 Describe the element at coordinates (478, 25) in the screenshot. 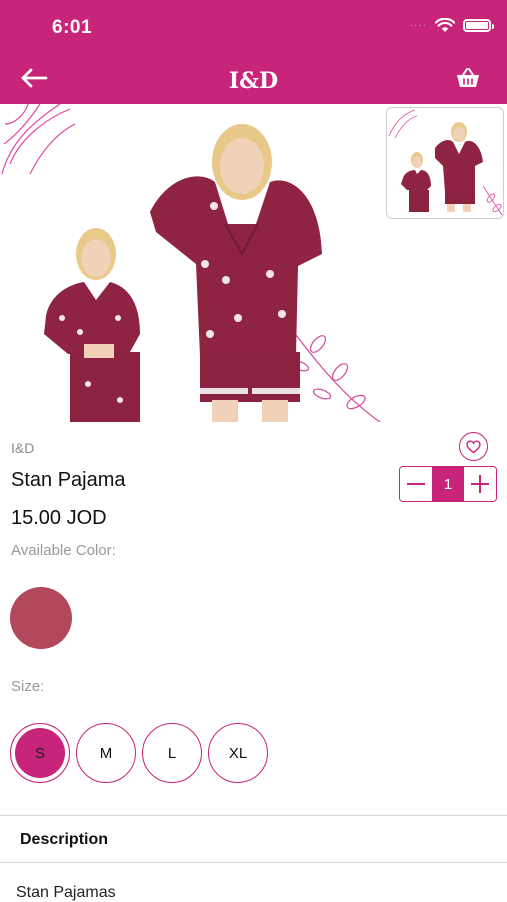

I see `battery-icon` at that location.